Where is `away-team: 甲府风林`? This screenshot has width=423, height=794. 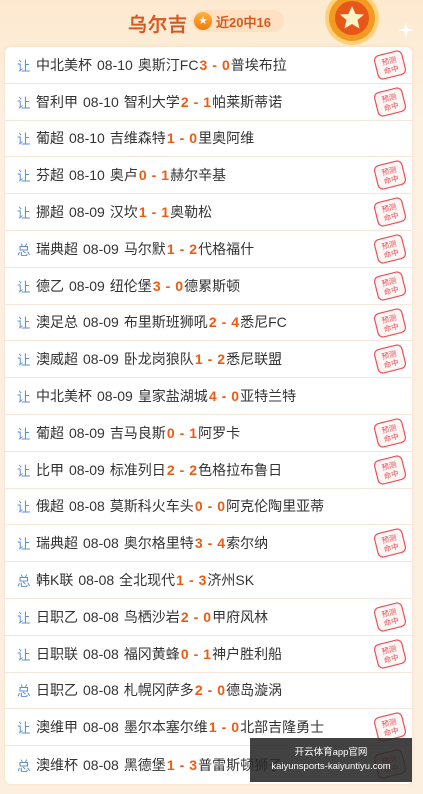
away-team: 甲府风林 is located at coordinates (240, 616).